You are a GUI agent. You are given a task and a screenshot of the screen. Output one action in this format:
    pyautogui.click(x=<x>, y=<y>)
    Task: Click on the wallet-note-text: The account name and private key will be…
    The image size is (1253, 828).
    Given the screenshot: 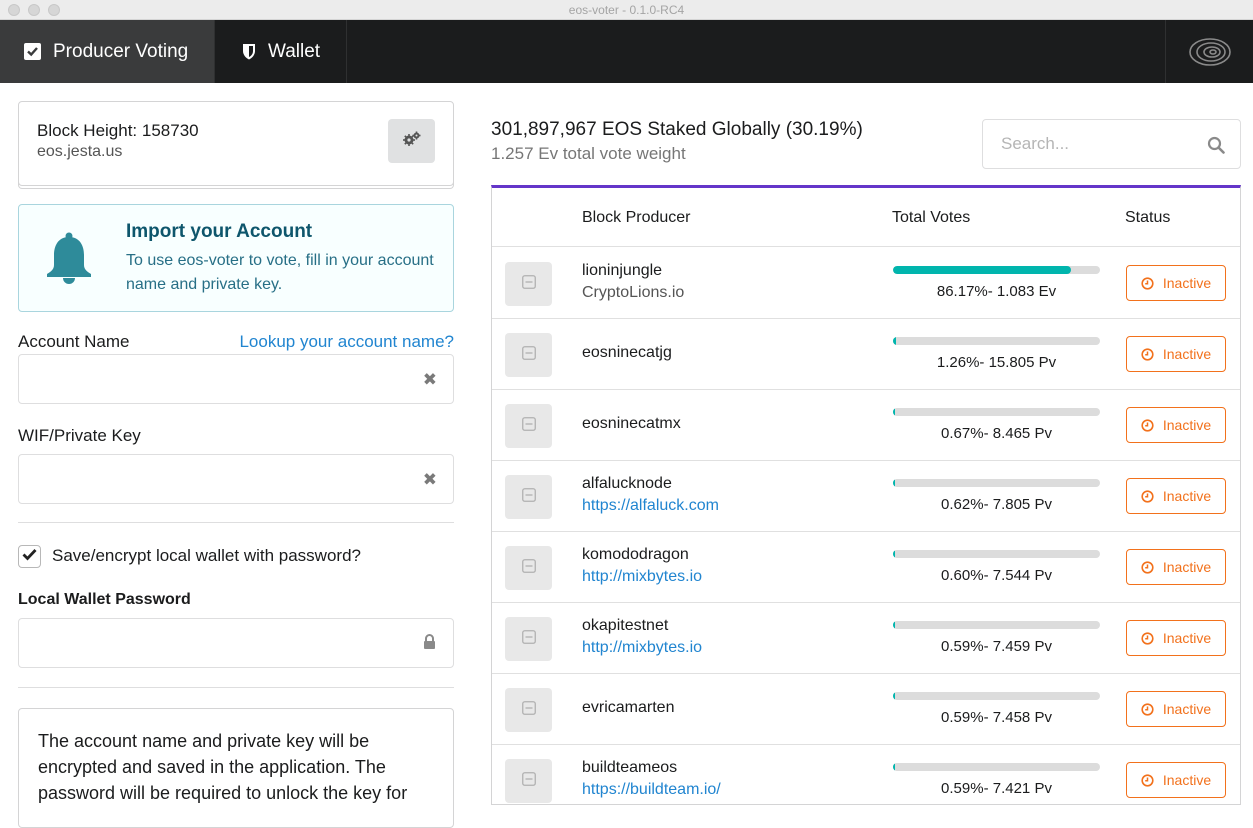 What is the action you would take?
    pyautogui.click(x=223, y=767)
    